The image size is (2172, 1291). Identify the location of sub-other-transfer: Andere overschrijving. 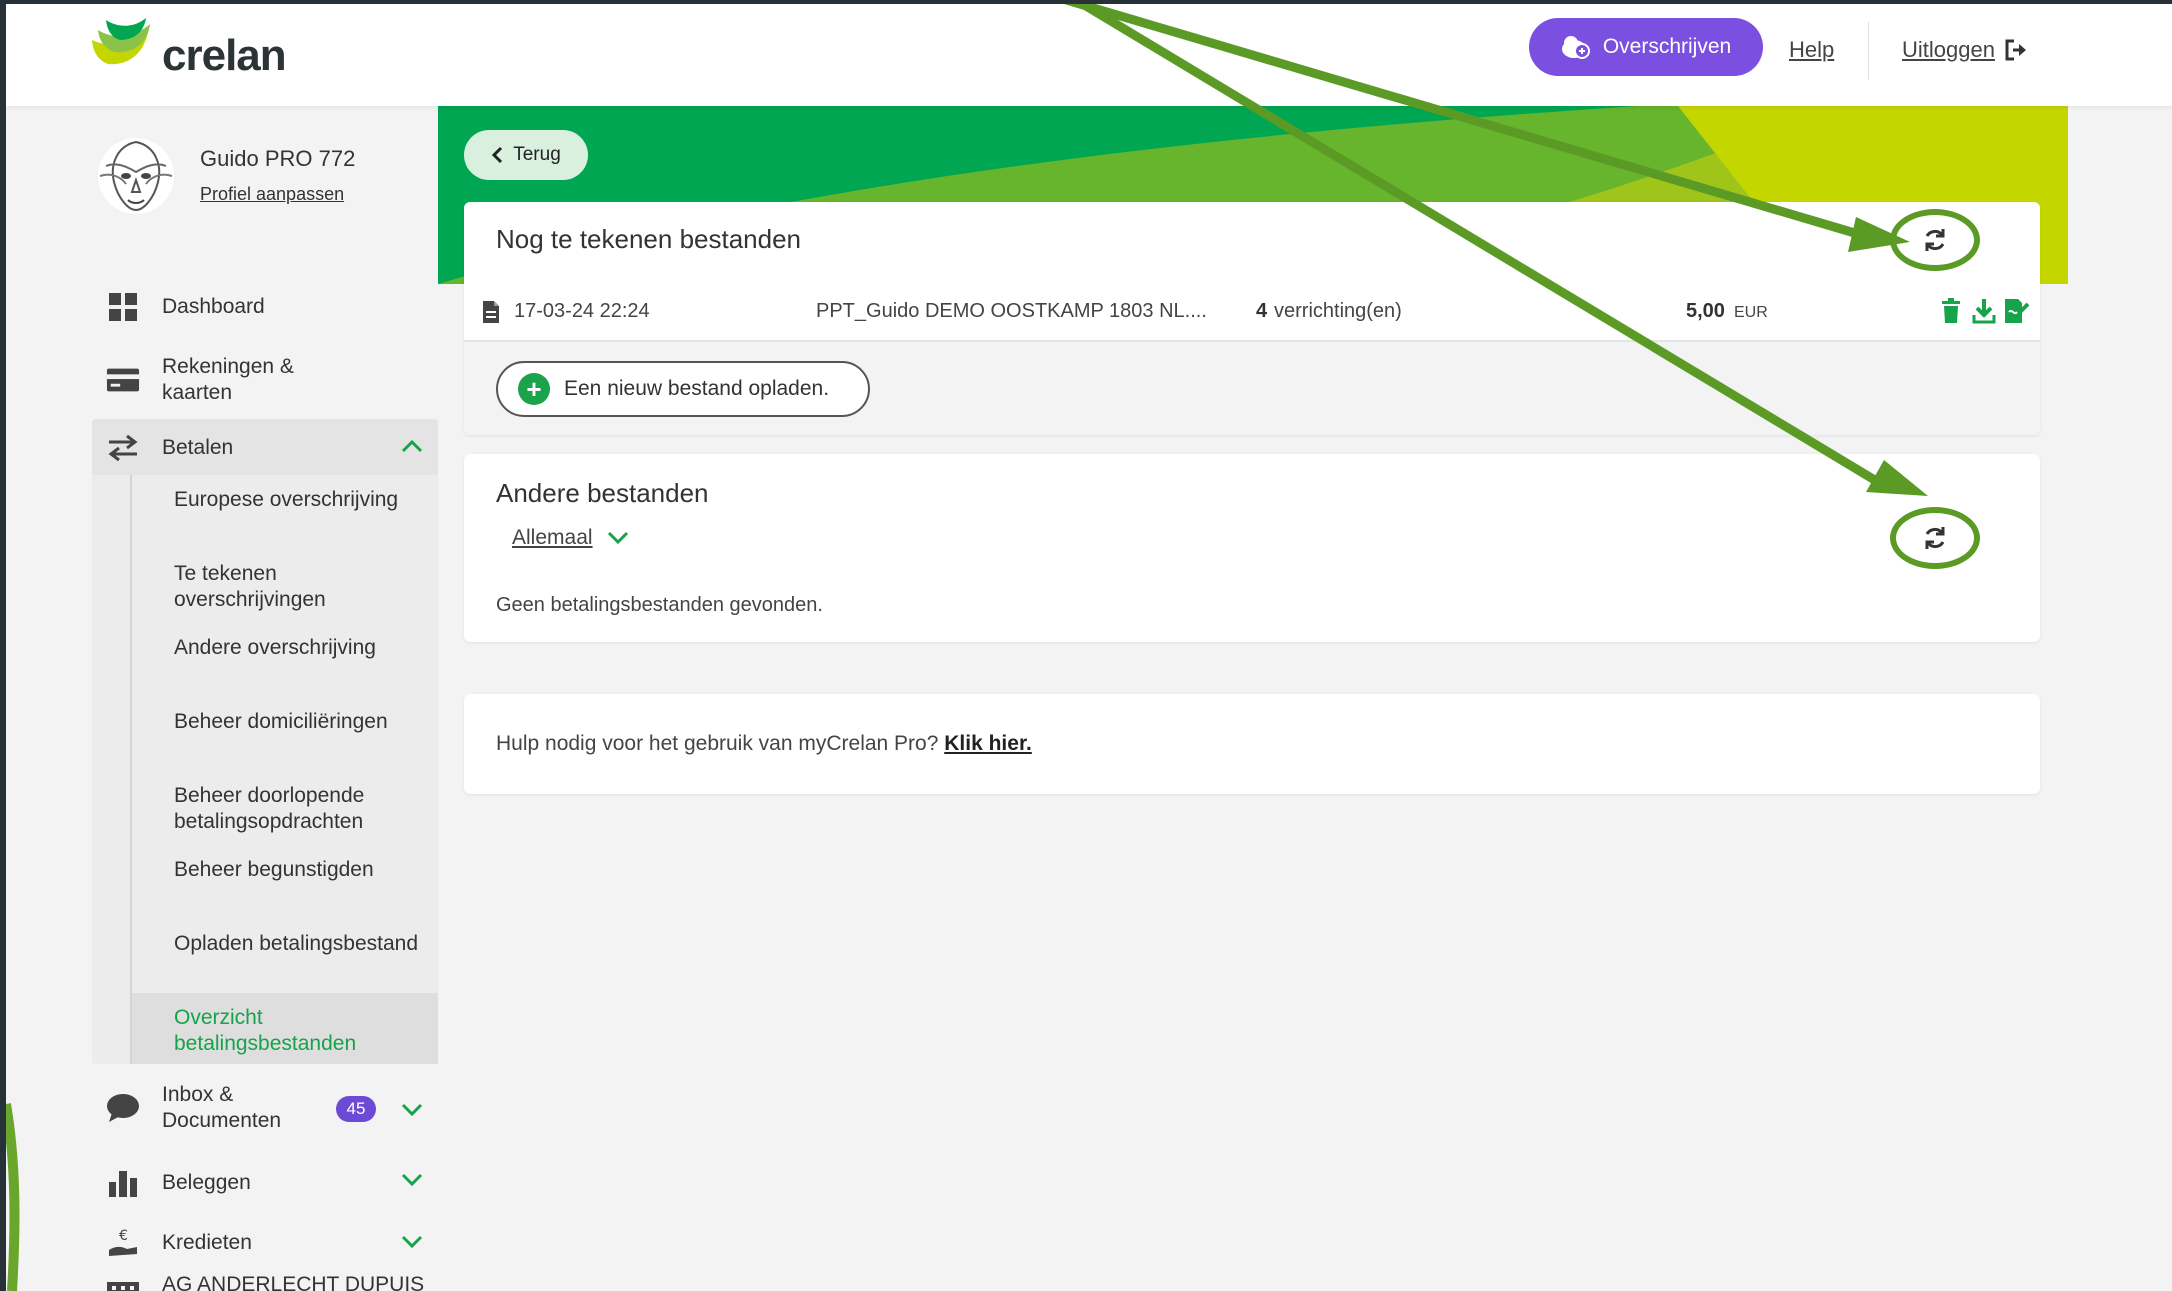
(299, 648).